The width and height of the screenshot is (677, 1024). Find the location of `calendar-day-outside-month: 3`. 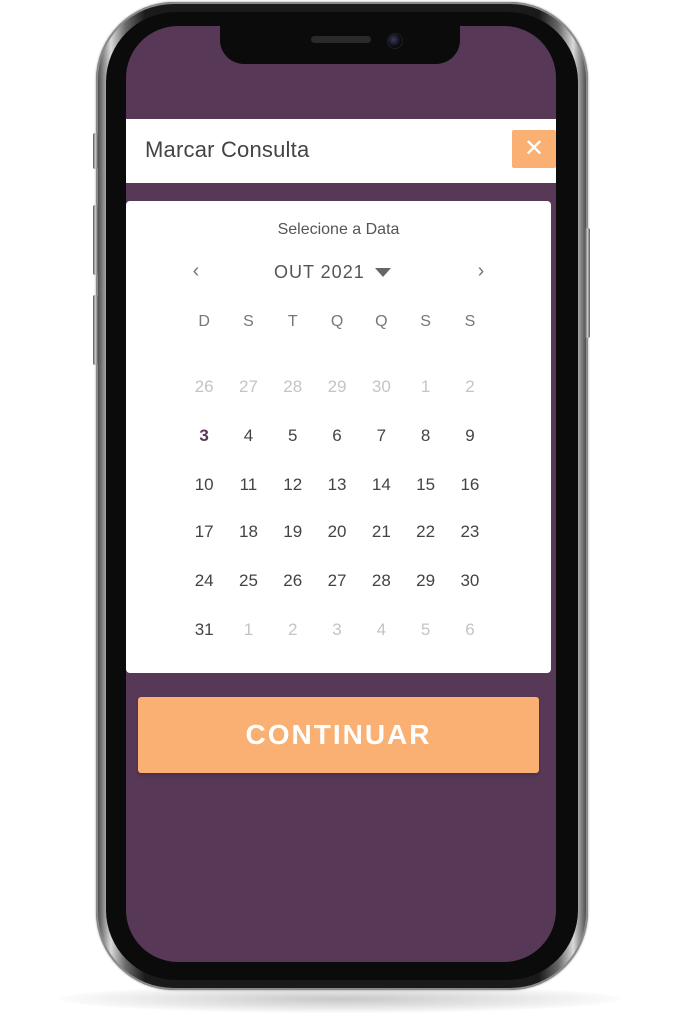

calendar-day-outside-month: 3 is located at coordinates (337, 629).